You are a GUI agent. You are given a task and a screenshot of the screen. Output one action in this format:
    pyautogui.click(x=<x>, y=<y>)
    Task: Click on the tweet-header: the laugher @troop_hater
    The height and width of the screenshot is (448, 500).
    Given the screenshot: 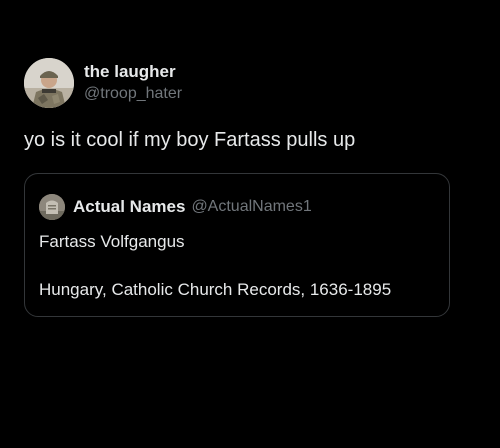 What is the action you would take?
    pyautogui.click(x=103, y=83)
    